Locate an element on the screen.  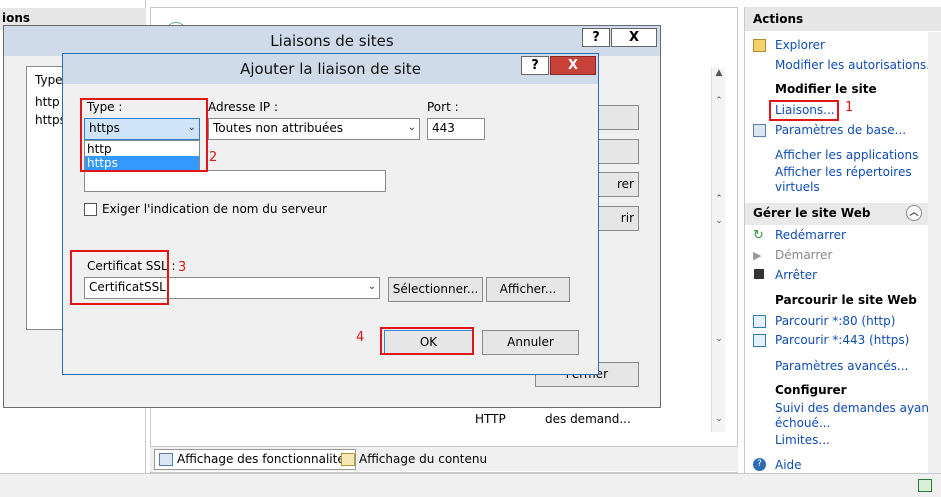
start-icon: ▶ is located at coordinates (757, 255).